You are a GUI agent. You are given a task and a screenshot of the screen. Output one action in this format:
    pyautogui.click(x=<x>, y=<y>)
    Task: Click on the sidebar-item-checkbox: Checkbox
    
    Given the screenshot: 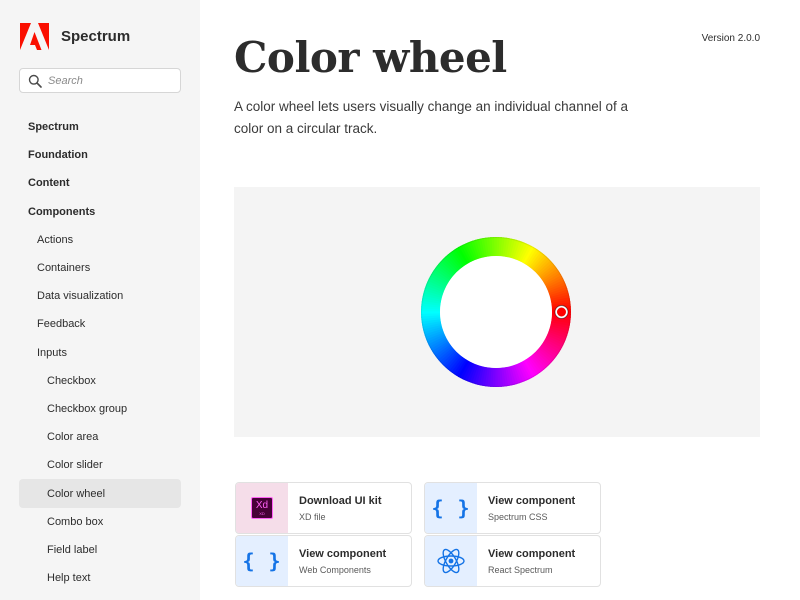 What is the action you would take?
    pyautogui.click(x=100, y=381)
    